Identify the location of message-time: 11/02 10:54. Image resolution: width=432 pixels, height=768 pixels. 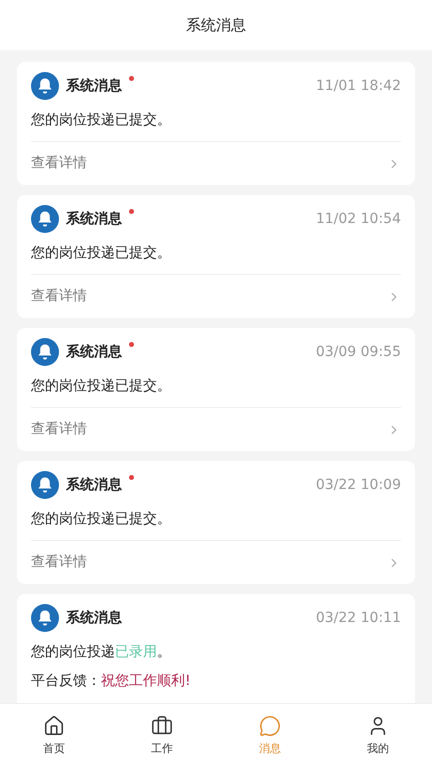
(358, 219).